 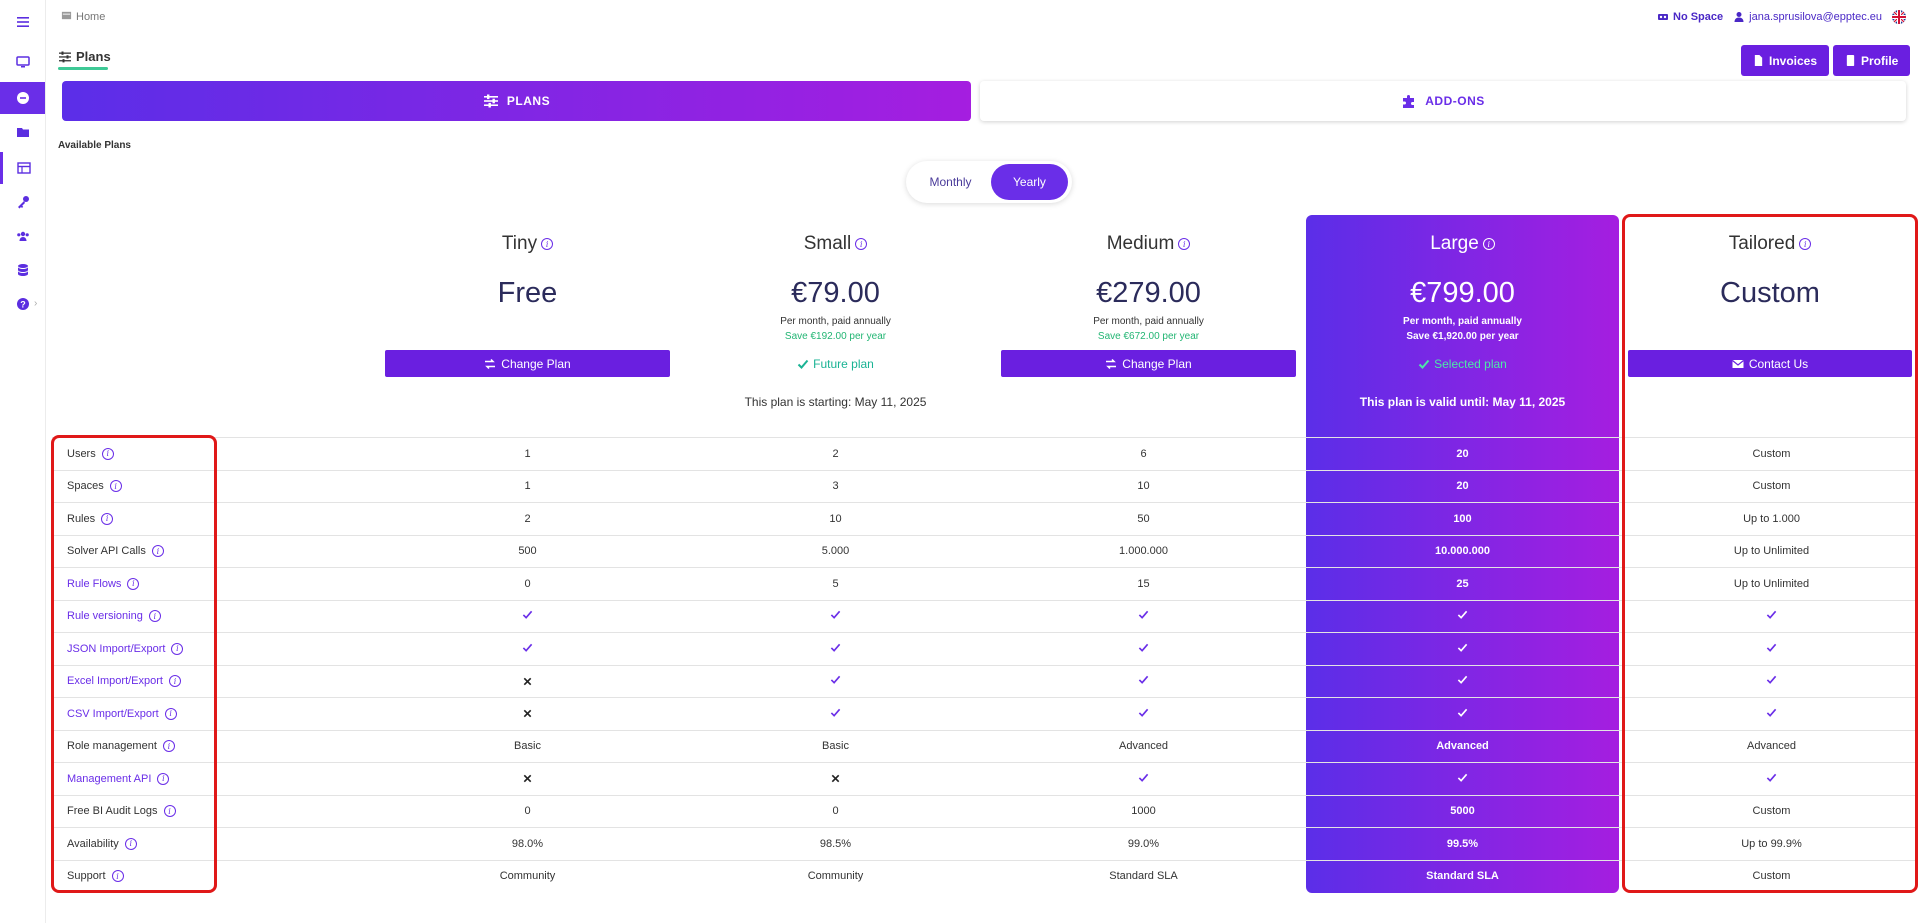 I want to click on invoices-button: Invoices, so click(x=1785, y=60).